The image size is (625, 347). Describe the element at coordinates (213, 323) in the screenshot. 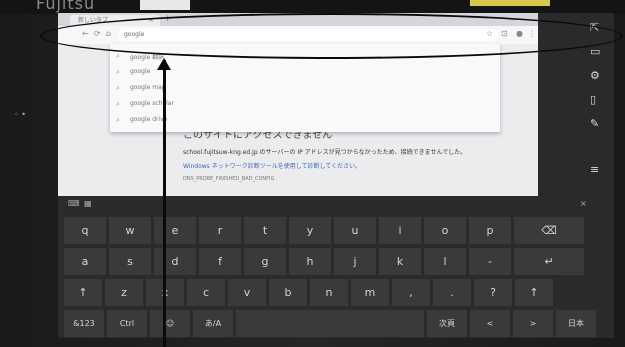

I see `key-kana: あ/A` at that location.